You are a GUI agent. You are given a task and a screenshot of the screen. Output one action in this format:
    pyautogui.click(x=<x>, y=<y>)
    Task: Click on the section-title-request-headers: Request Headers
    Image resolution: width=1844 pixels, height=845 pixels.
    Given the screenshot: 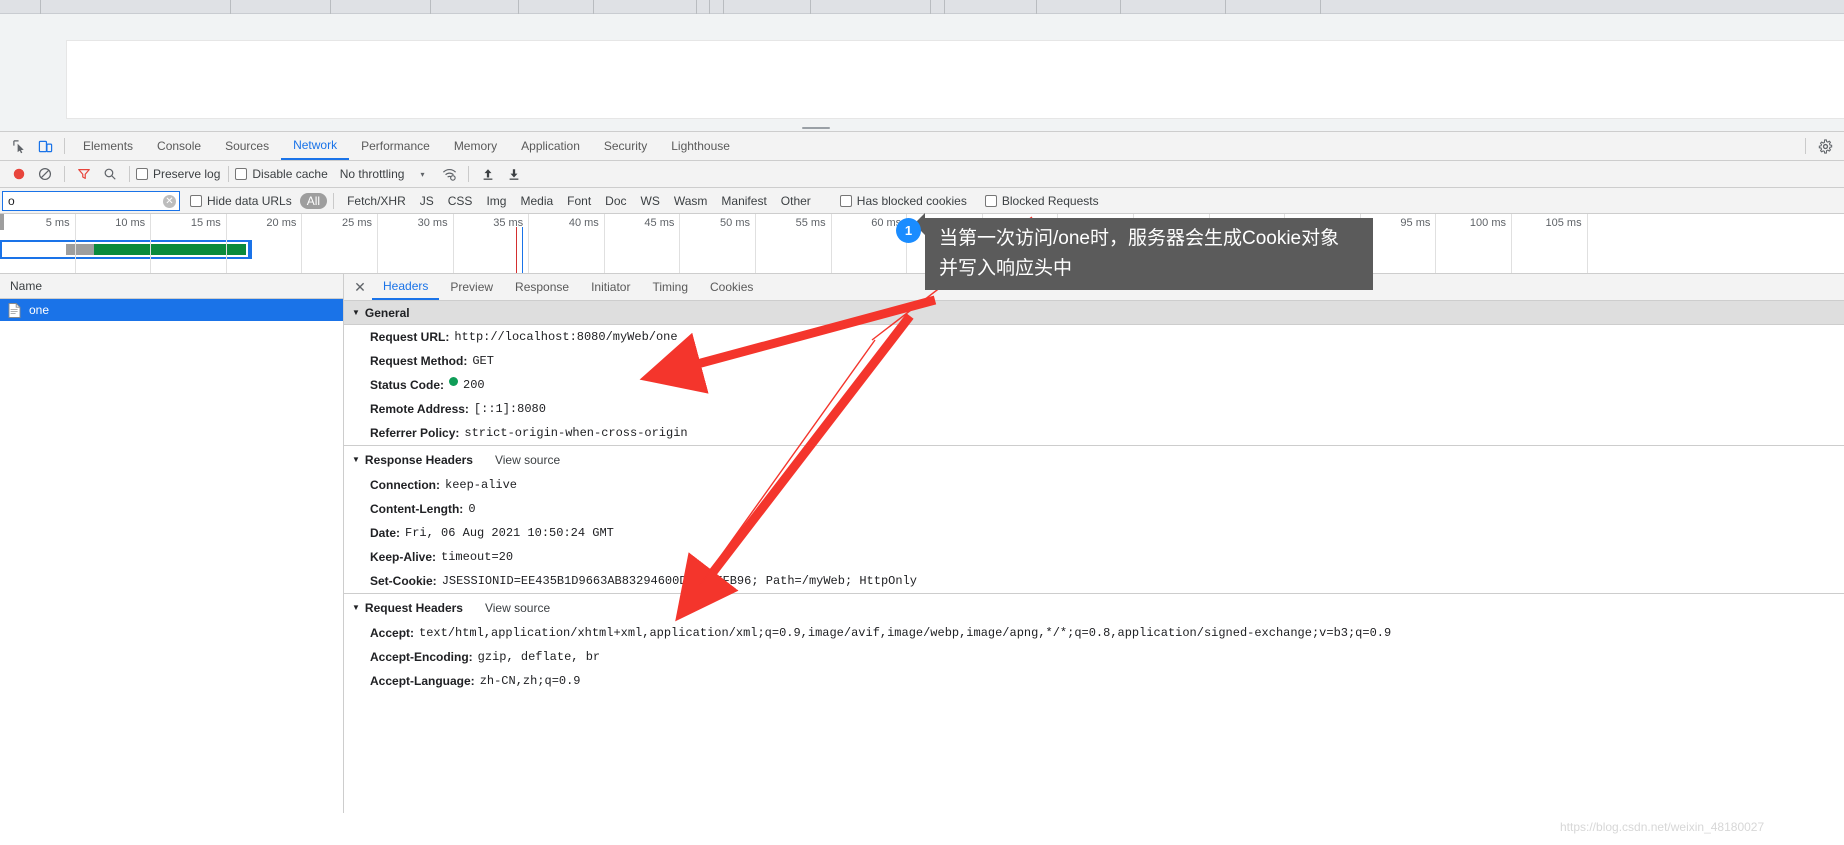 What is the action you would take?
    pyautogui.click(x=413, y=607)
    